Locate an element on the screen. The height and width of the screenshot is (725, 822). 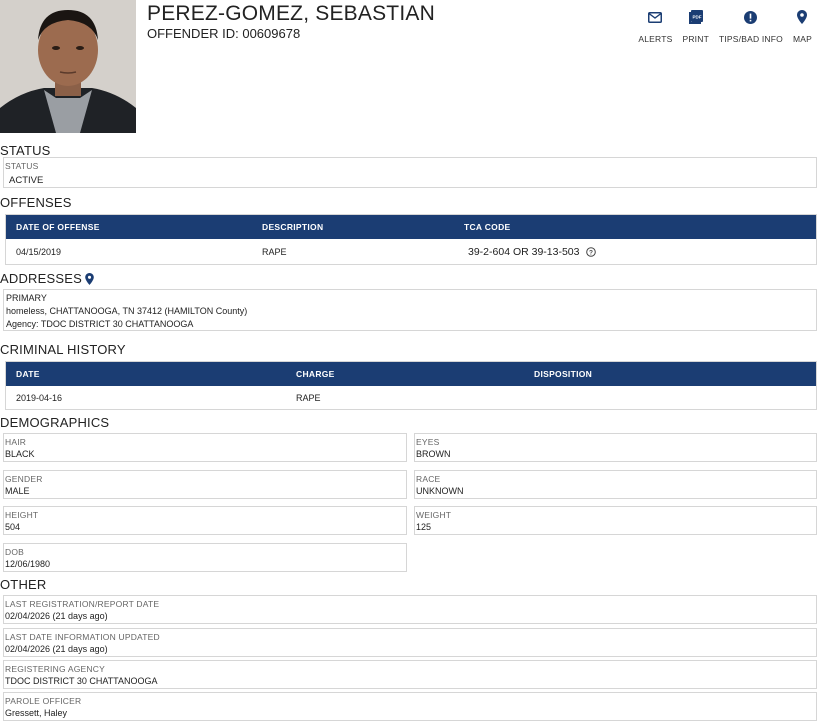
registering-agency-value: TDOC DISTRICT 30 CHATTANOOGA is located at coordinates (81, 681).